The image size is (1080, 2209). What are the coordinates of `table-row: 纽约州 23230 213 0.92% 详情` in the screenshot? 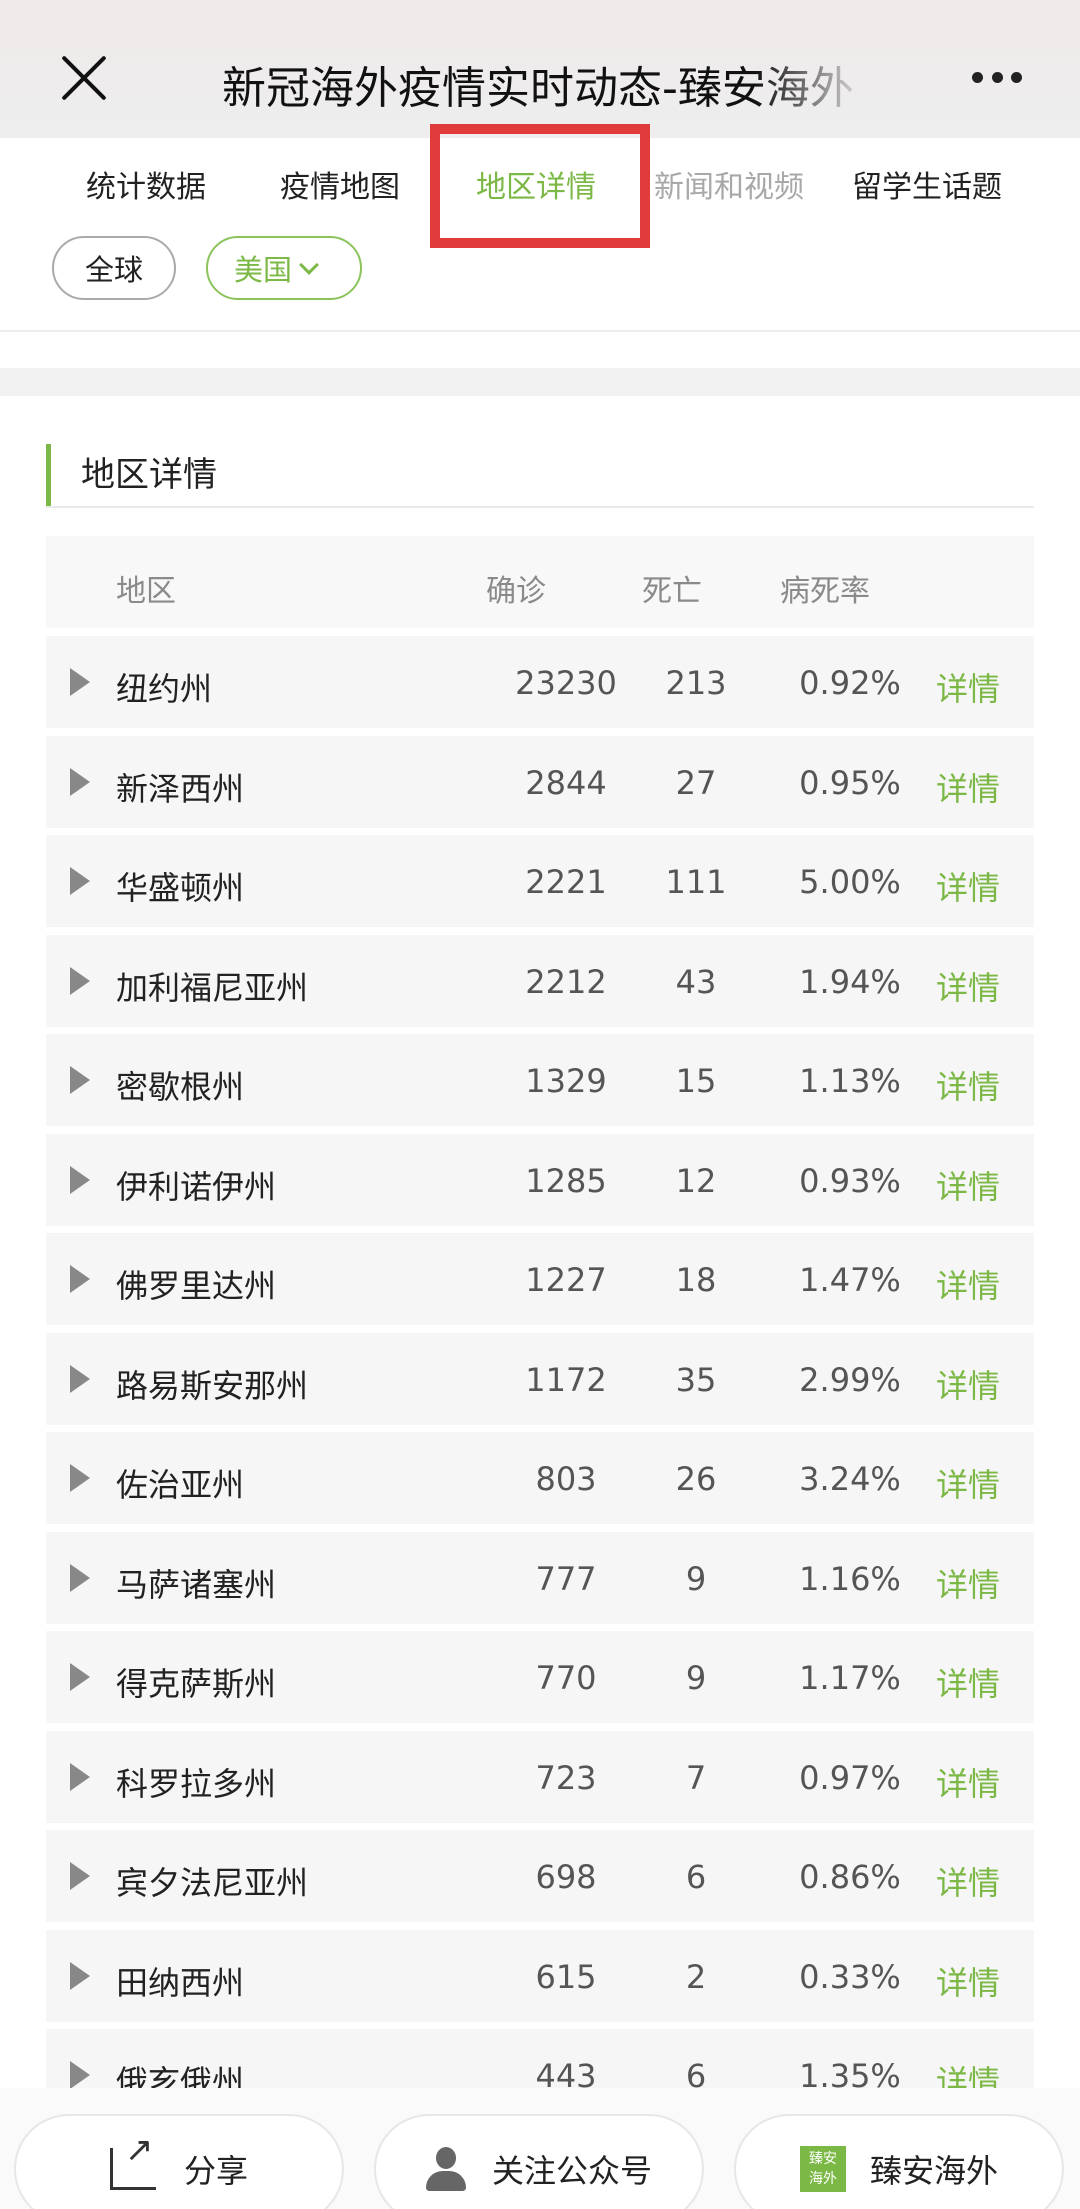 It's located at (540, 682).